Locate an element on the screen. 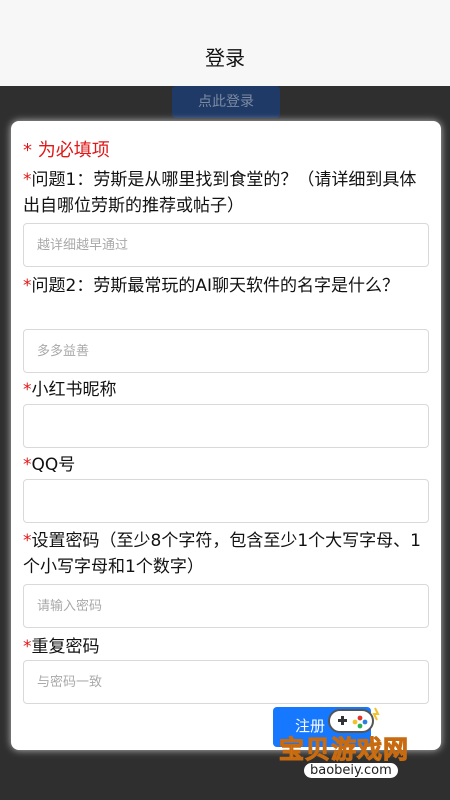  question1-field is located at coordinates (226, 245).